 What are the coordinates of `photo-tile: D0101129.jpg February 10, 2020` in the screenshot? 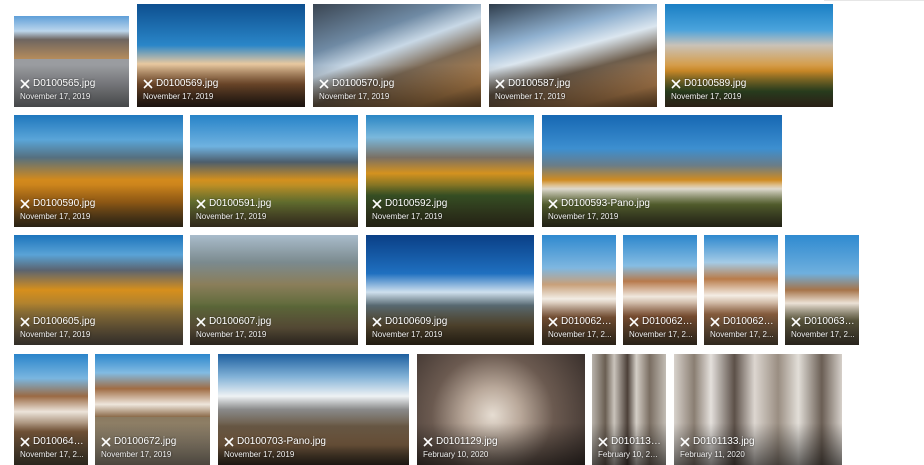 It's located at (501, 409).